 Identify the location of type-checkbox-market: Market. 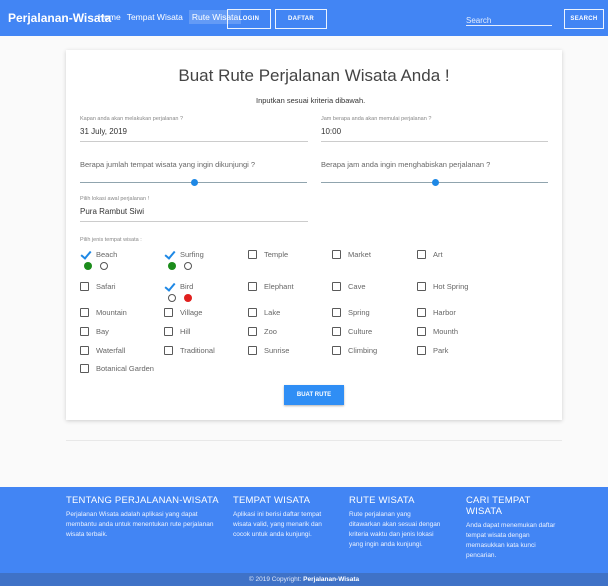
(351, 254).